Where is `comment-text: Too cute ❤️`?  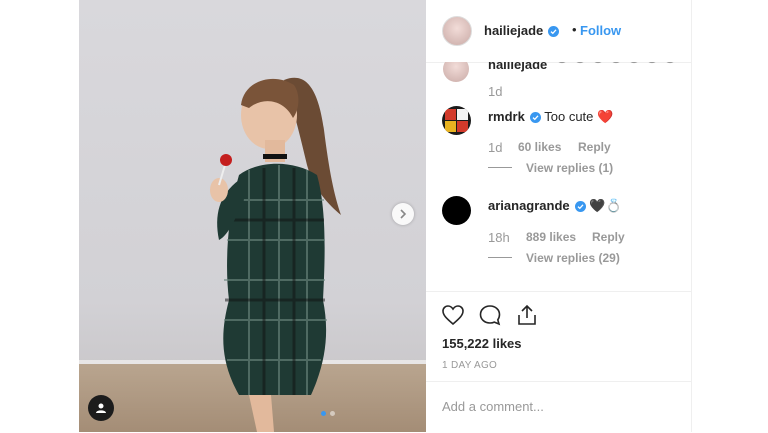 comment-text: Too cute ❤️ is located at coordinates (579, 116).